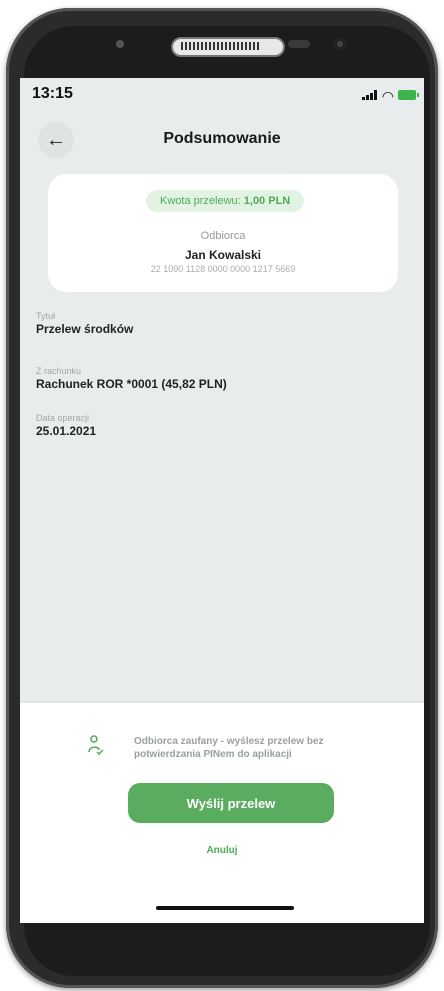  Describe the element at coordinates (228, 47) in the screenshot. I see `speaker-grille` at that location.